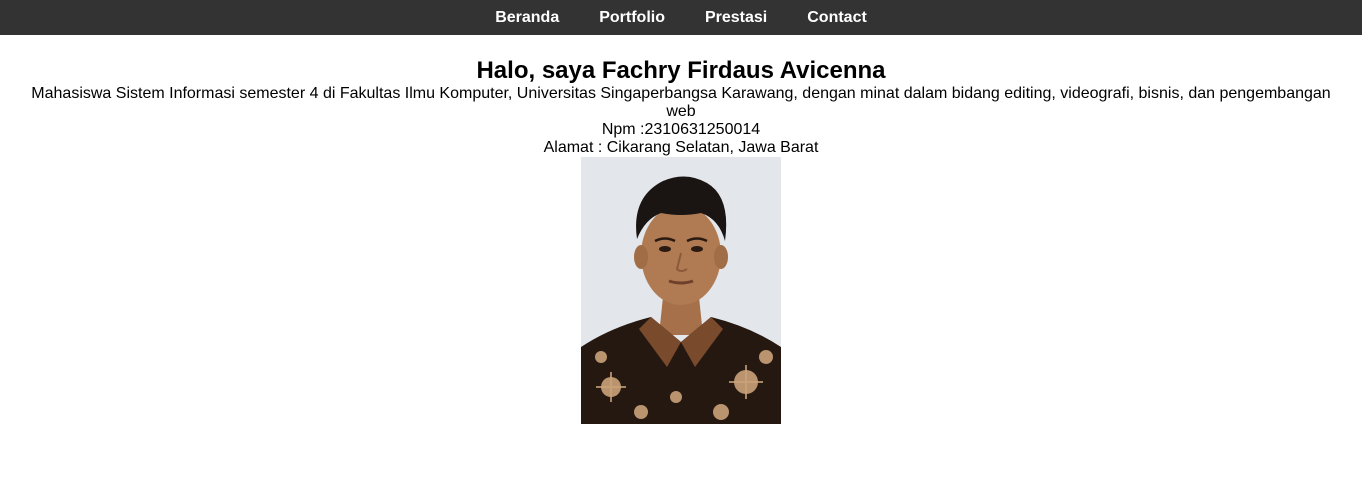 The height and width of the screenshot is (495, 1362). I want to click on nav-link-prestasi: Prestasi, so click(736, 17).